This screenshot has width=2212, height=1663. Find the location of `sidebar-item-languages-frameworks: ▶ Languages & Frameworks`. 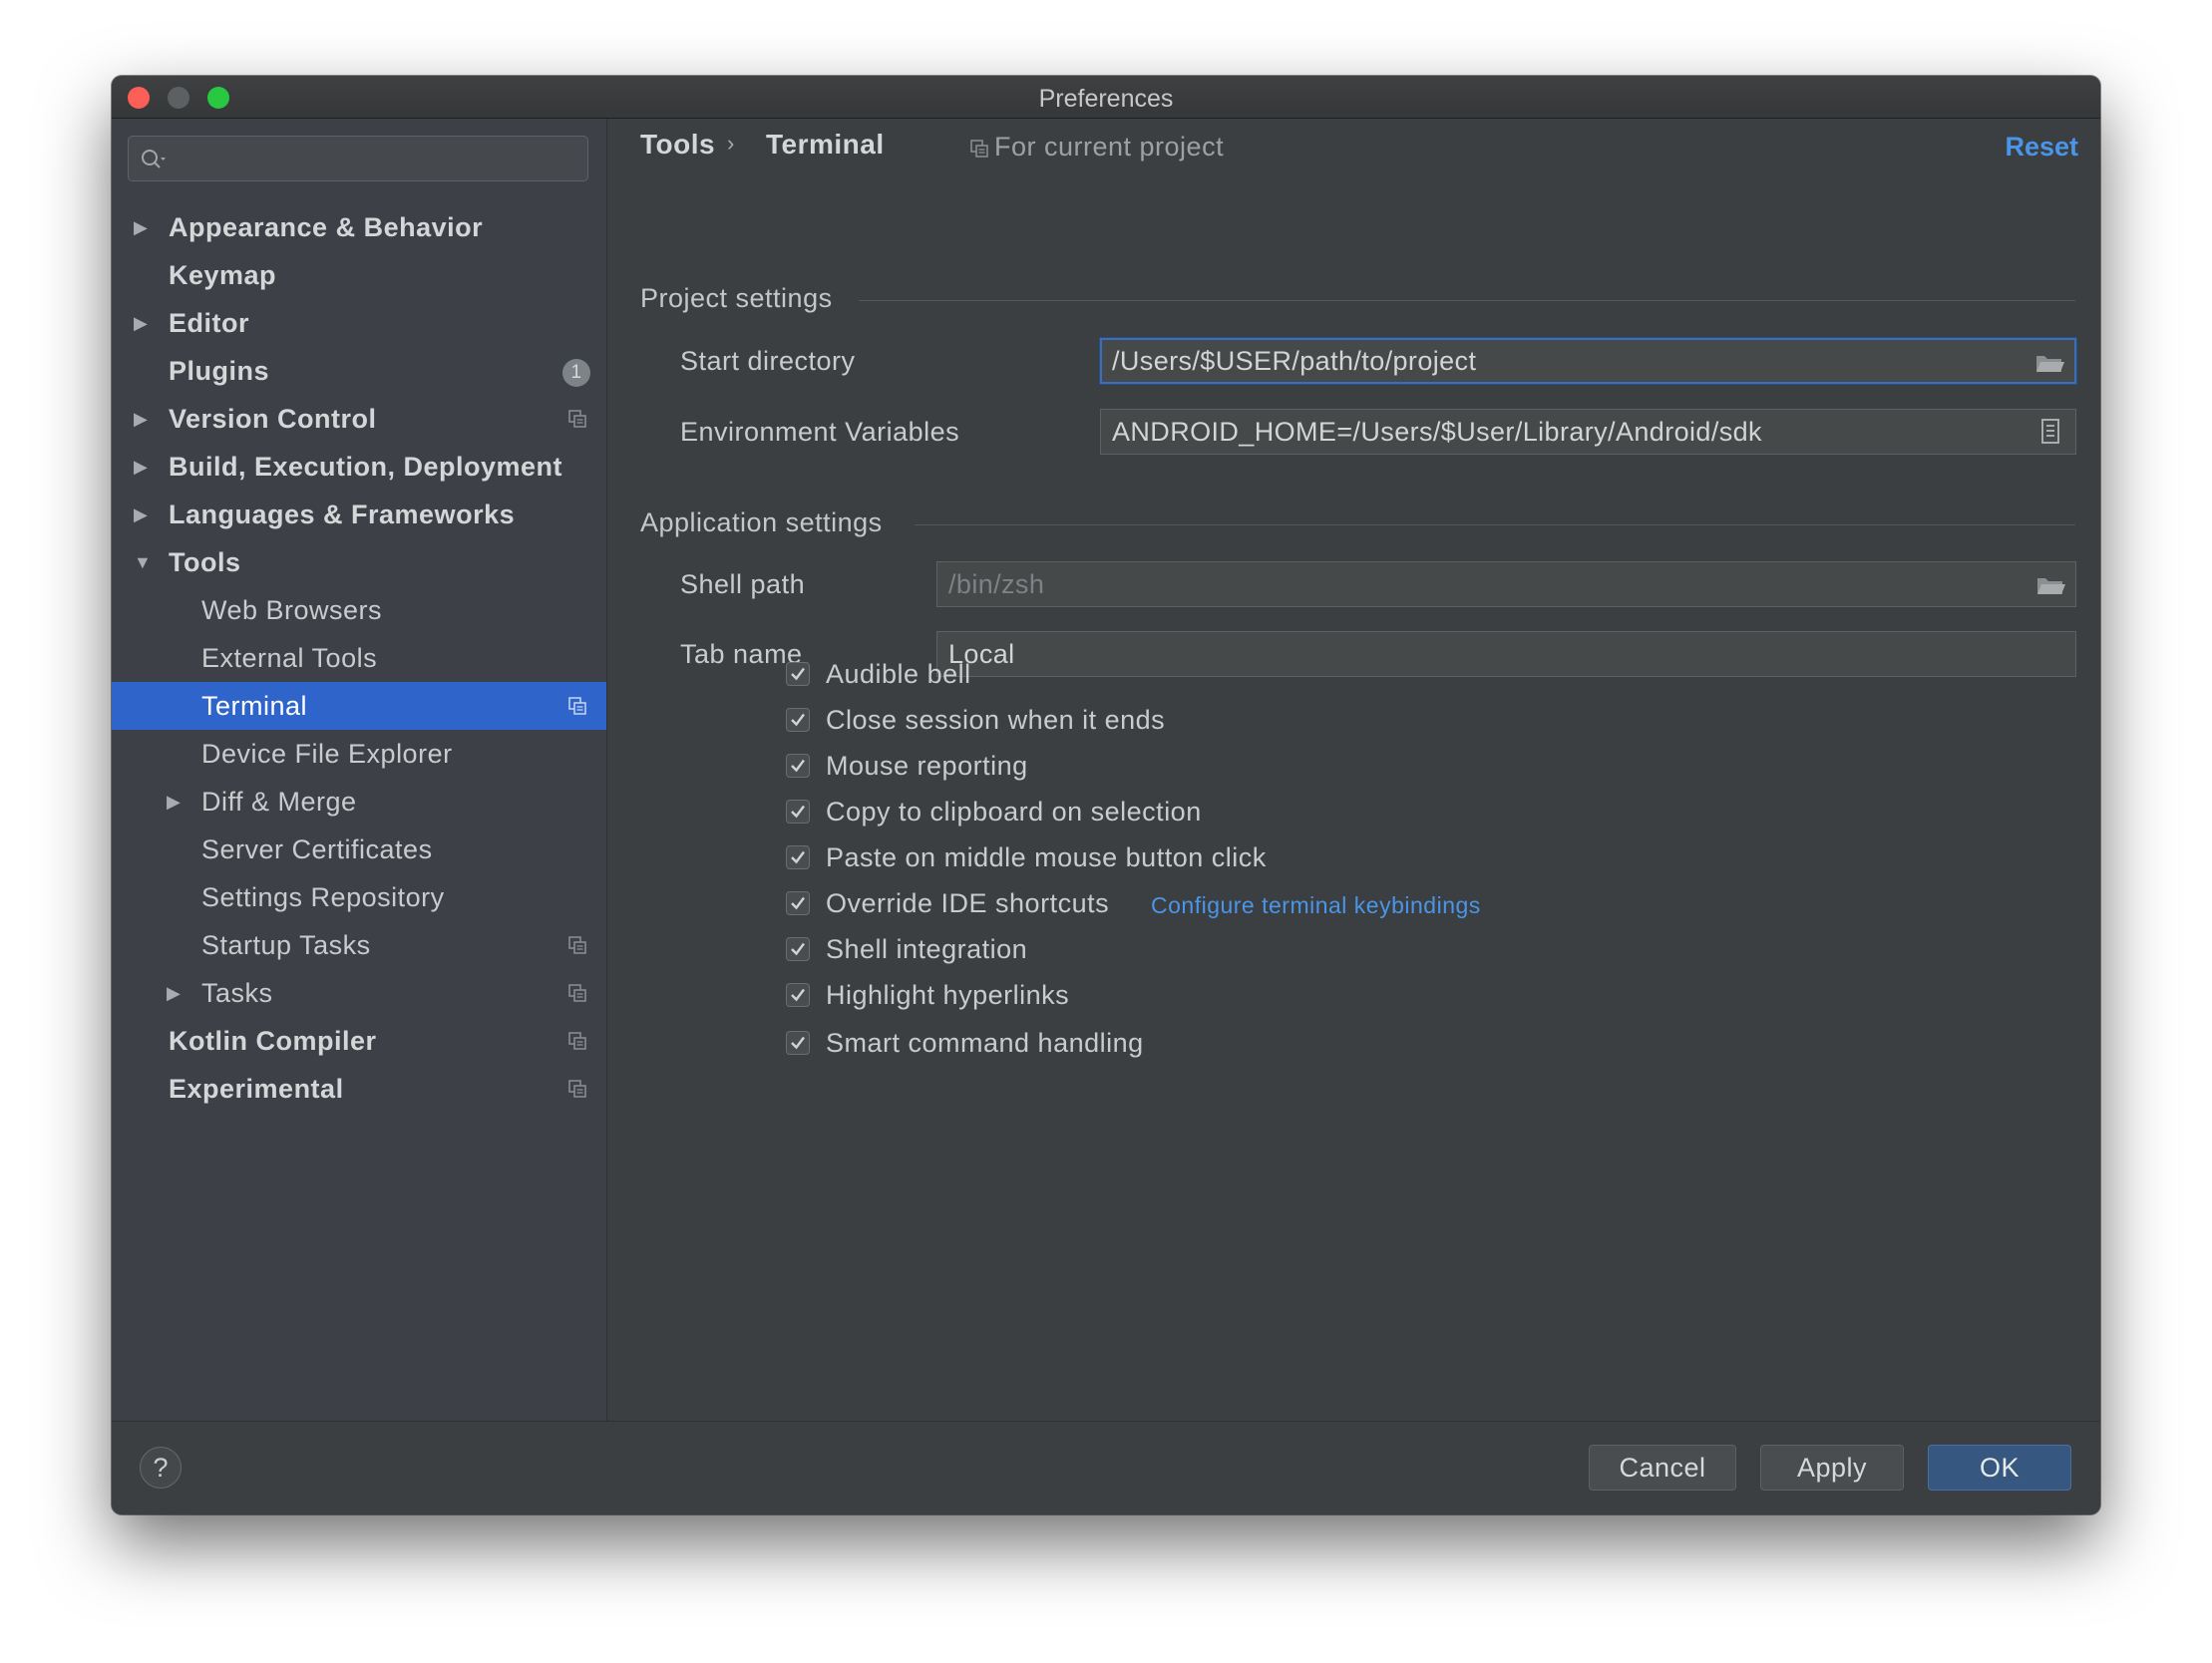

sidebar-item-languages-frameworks: ▶ Languages & Frameworks is located at coordinates (359, 515).